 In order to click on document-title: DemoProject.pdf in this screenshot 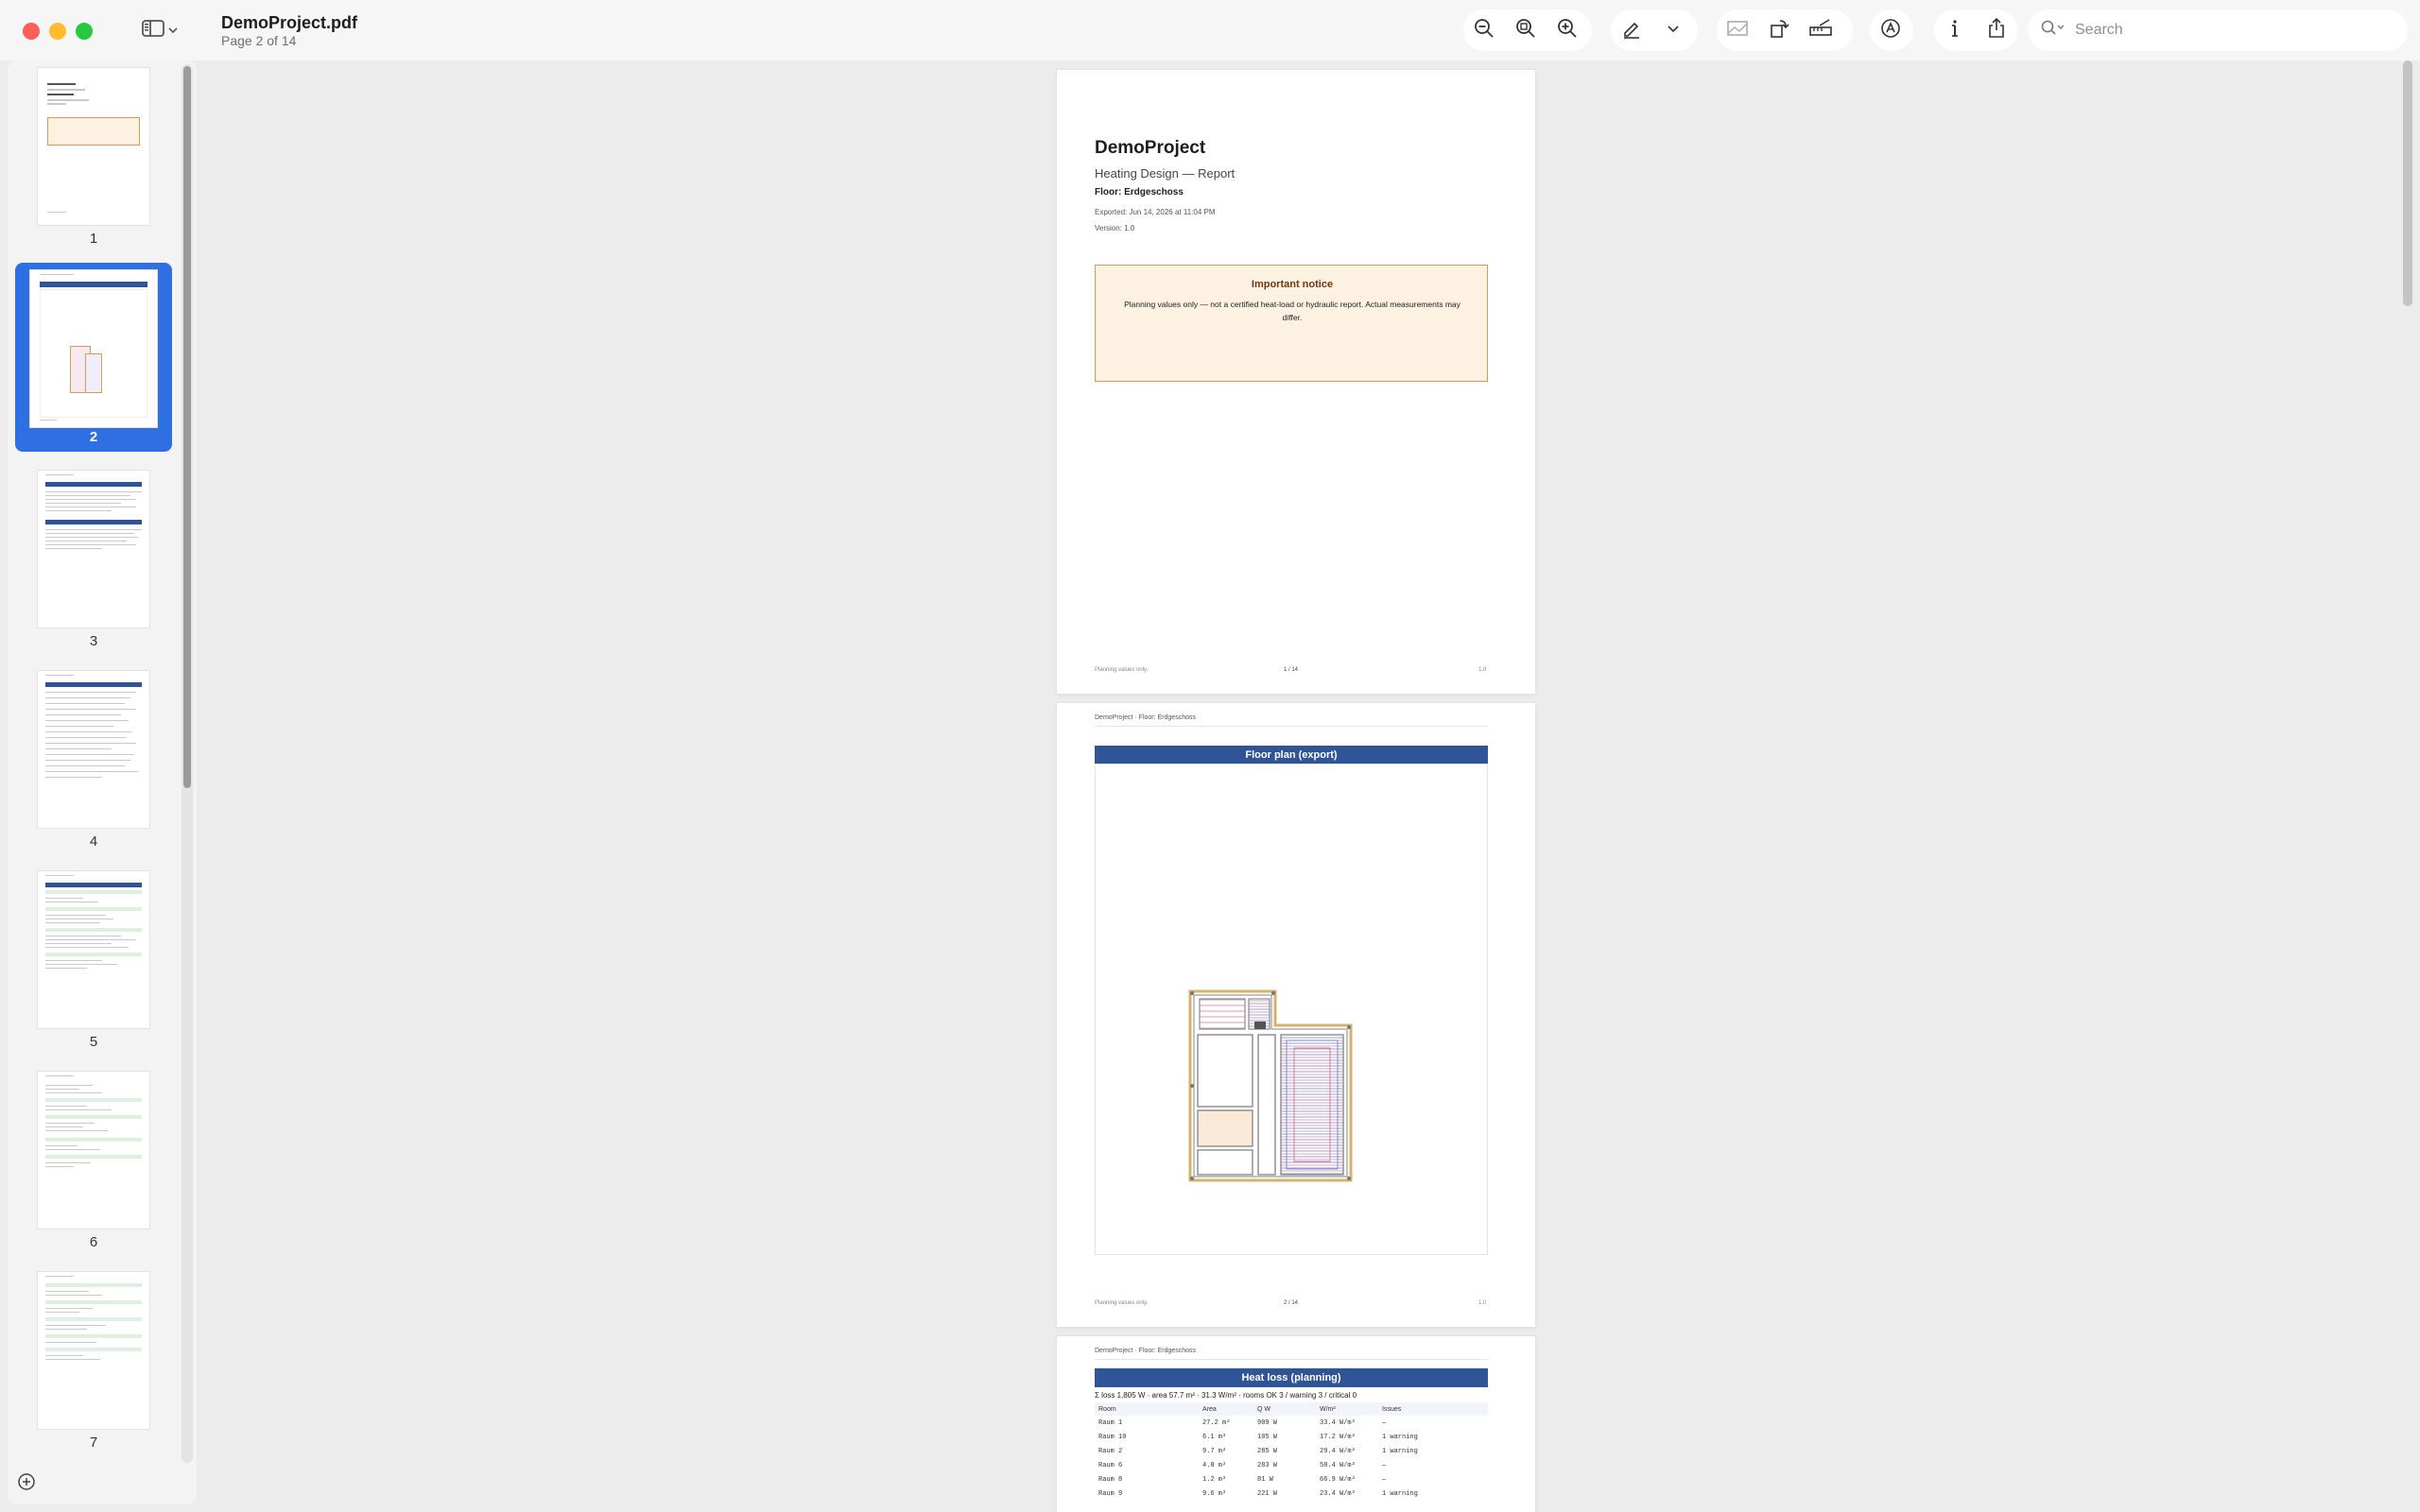, I will do `click(289, 22)`.